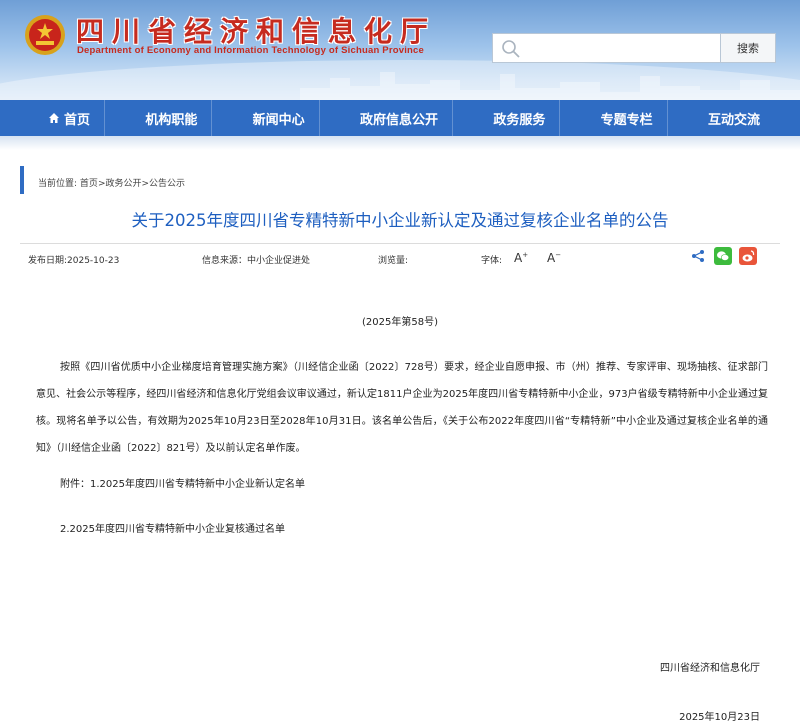 This screenshot has width=800, height=722. What do you see at coordinates (698, 256) in the screenshot?
I see `share-icon` at bounding box center [698, 256].